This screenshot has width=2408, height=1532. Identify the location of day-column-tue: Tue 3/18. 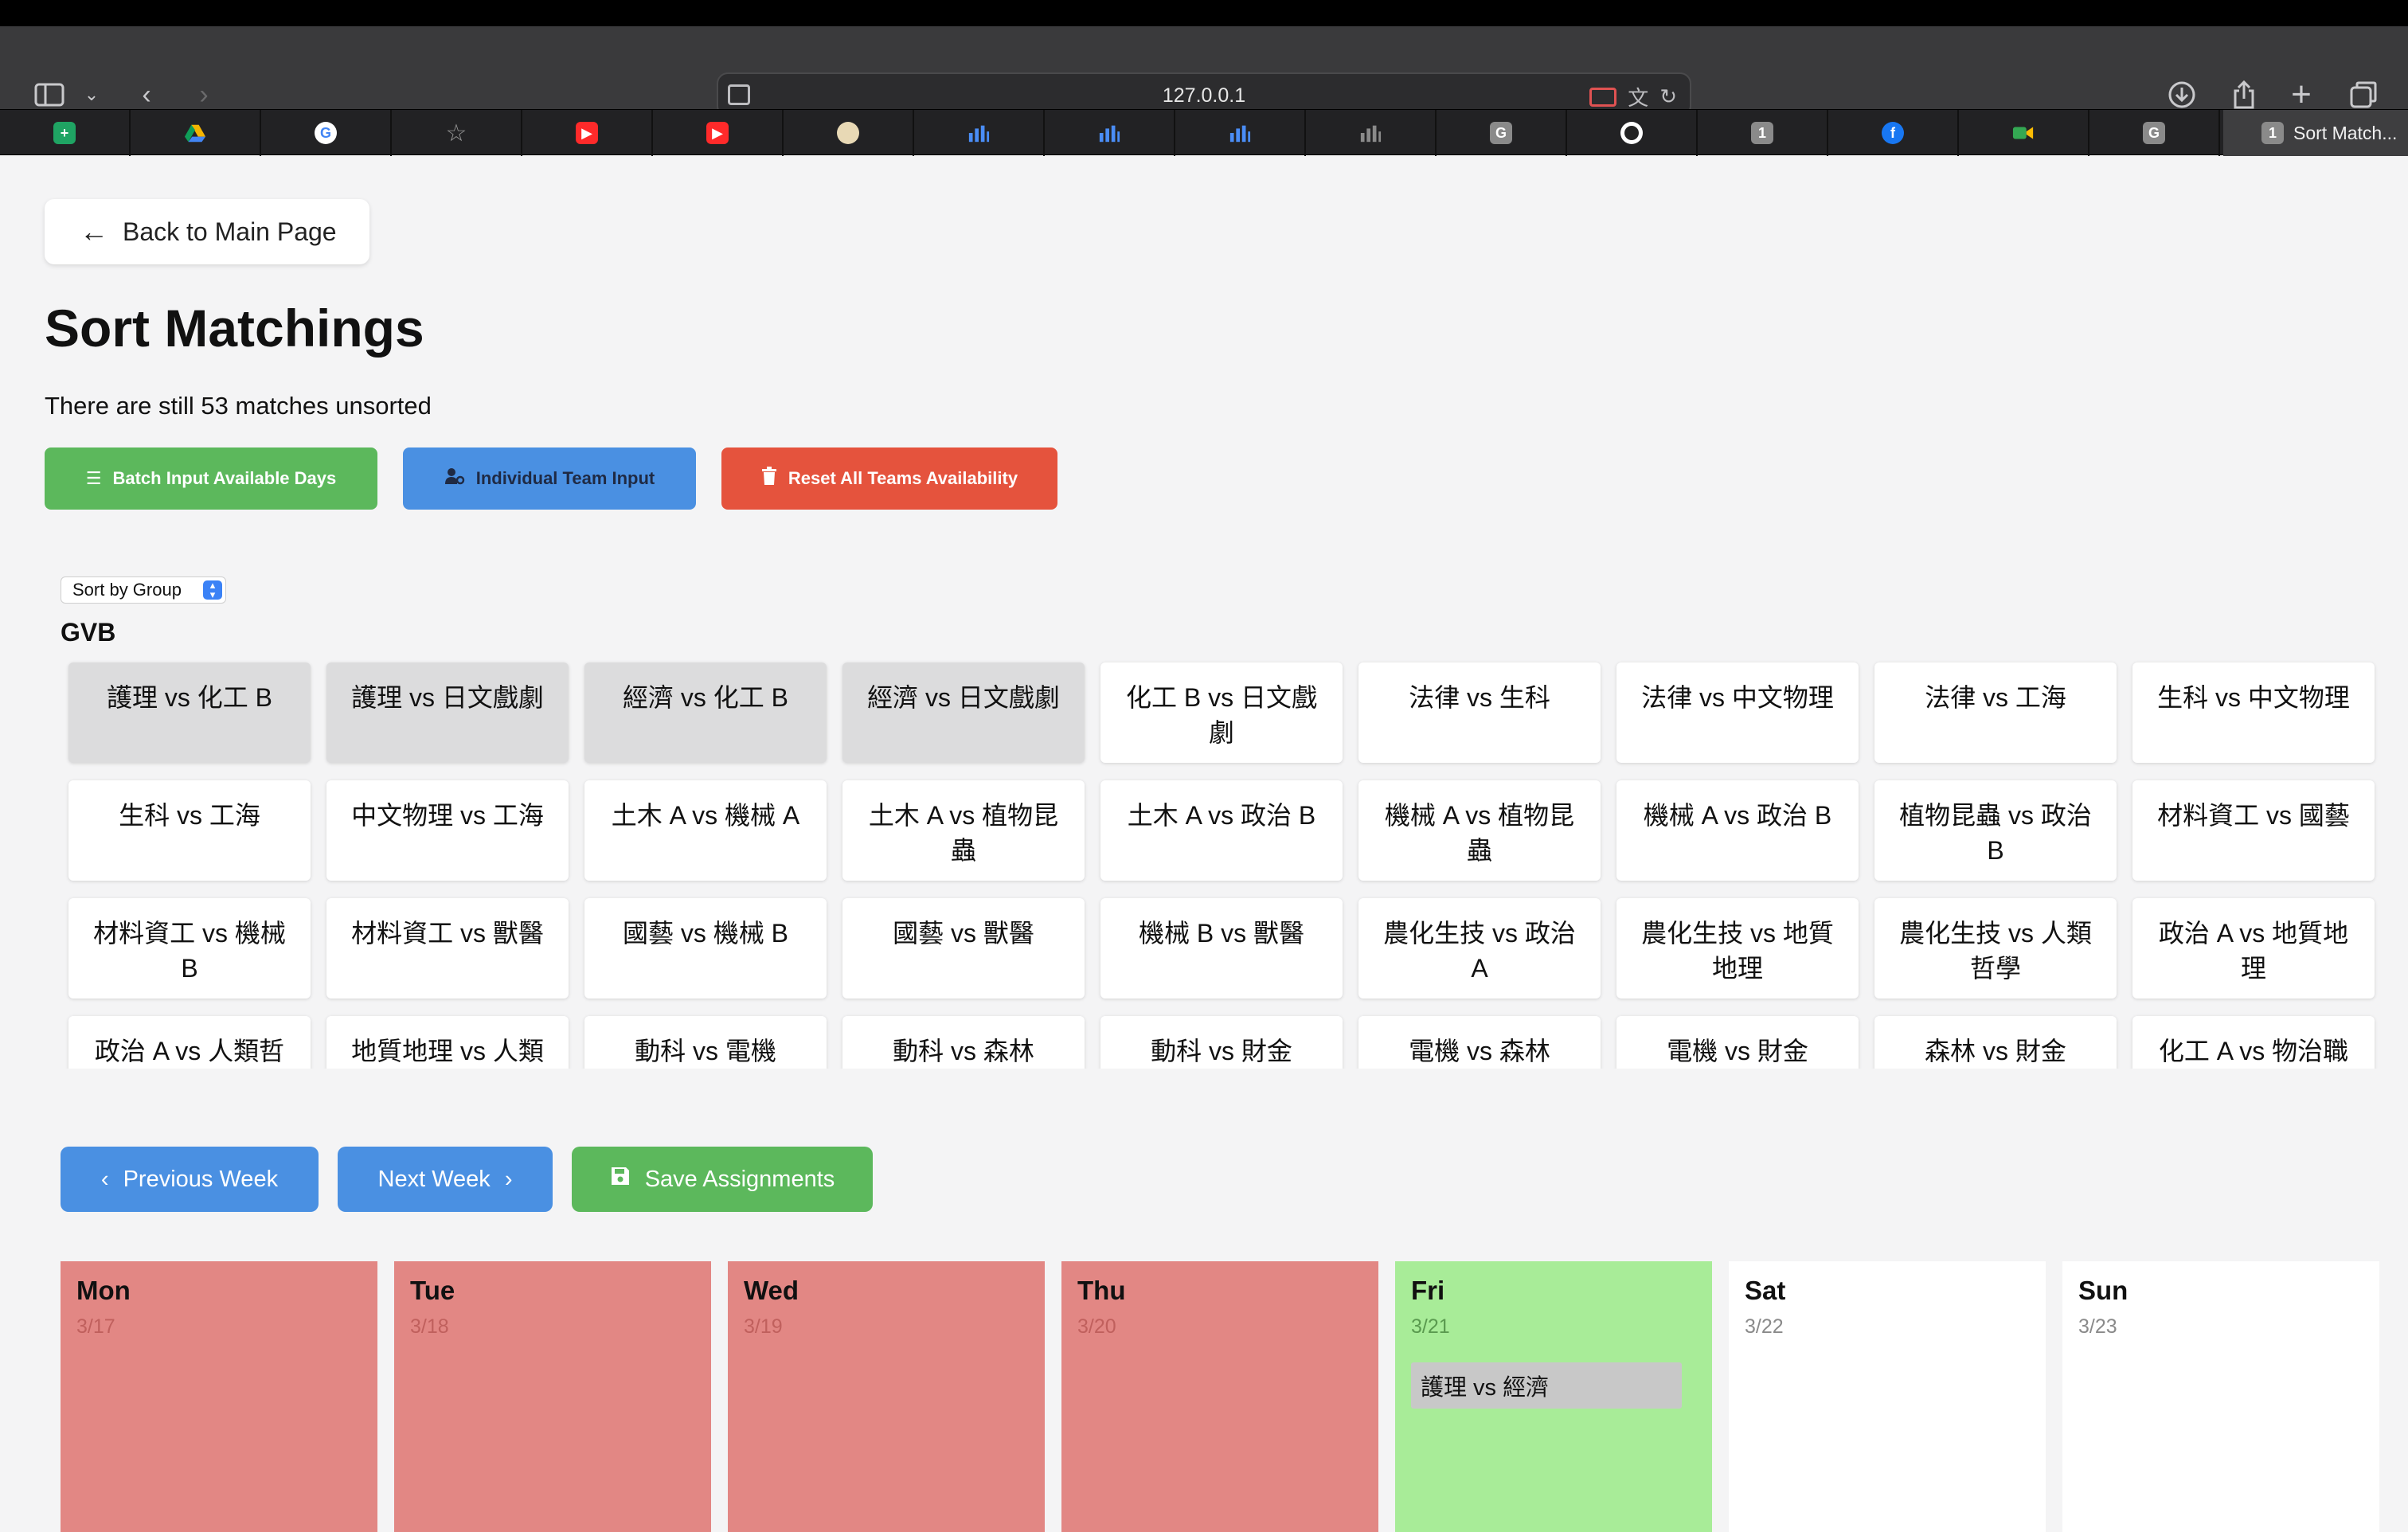
(552, 1396).